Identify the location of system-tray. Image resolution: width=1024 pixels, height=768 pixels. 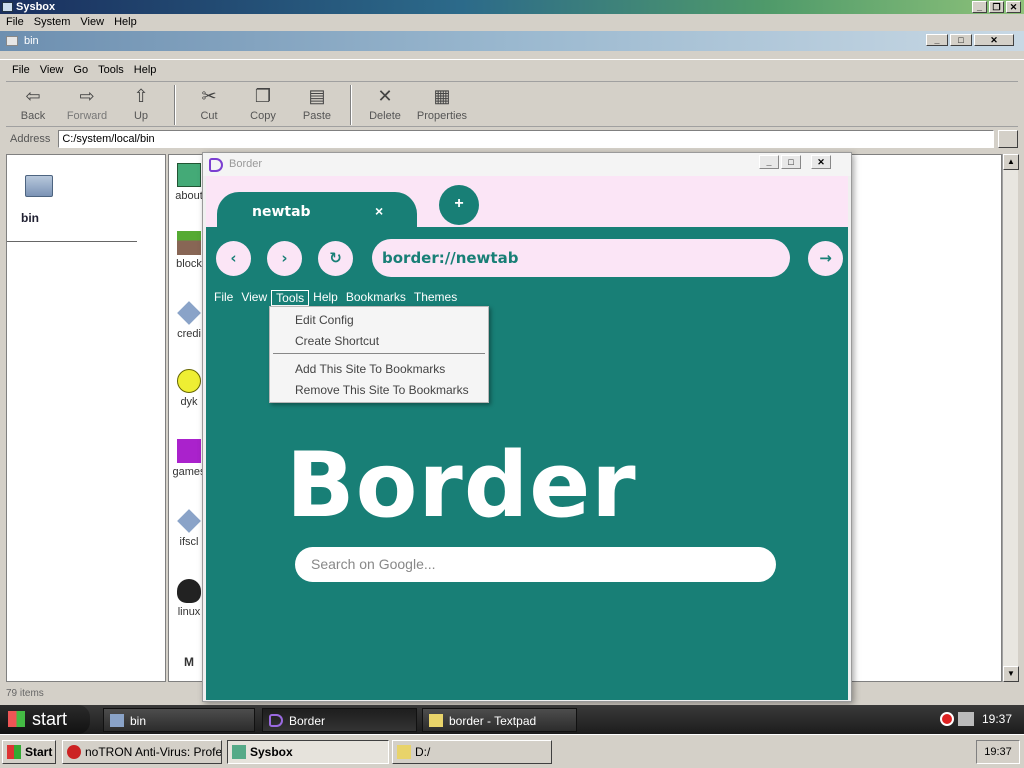
(957, 719).